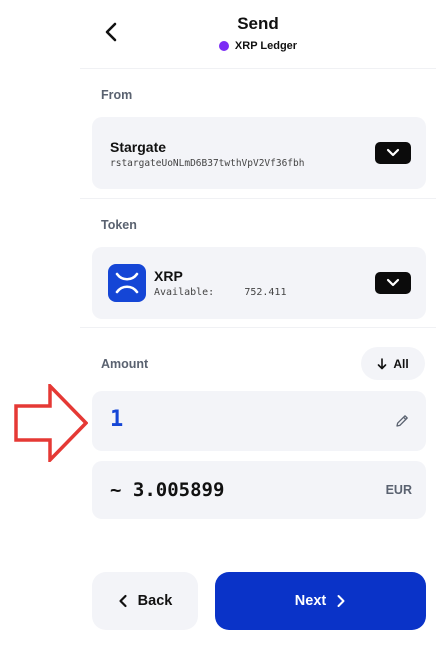  I want to click on token-symbol: XRP, so click(168, 276).